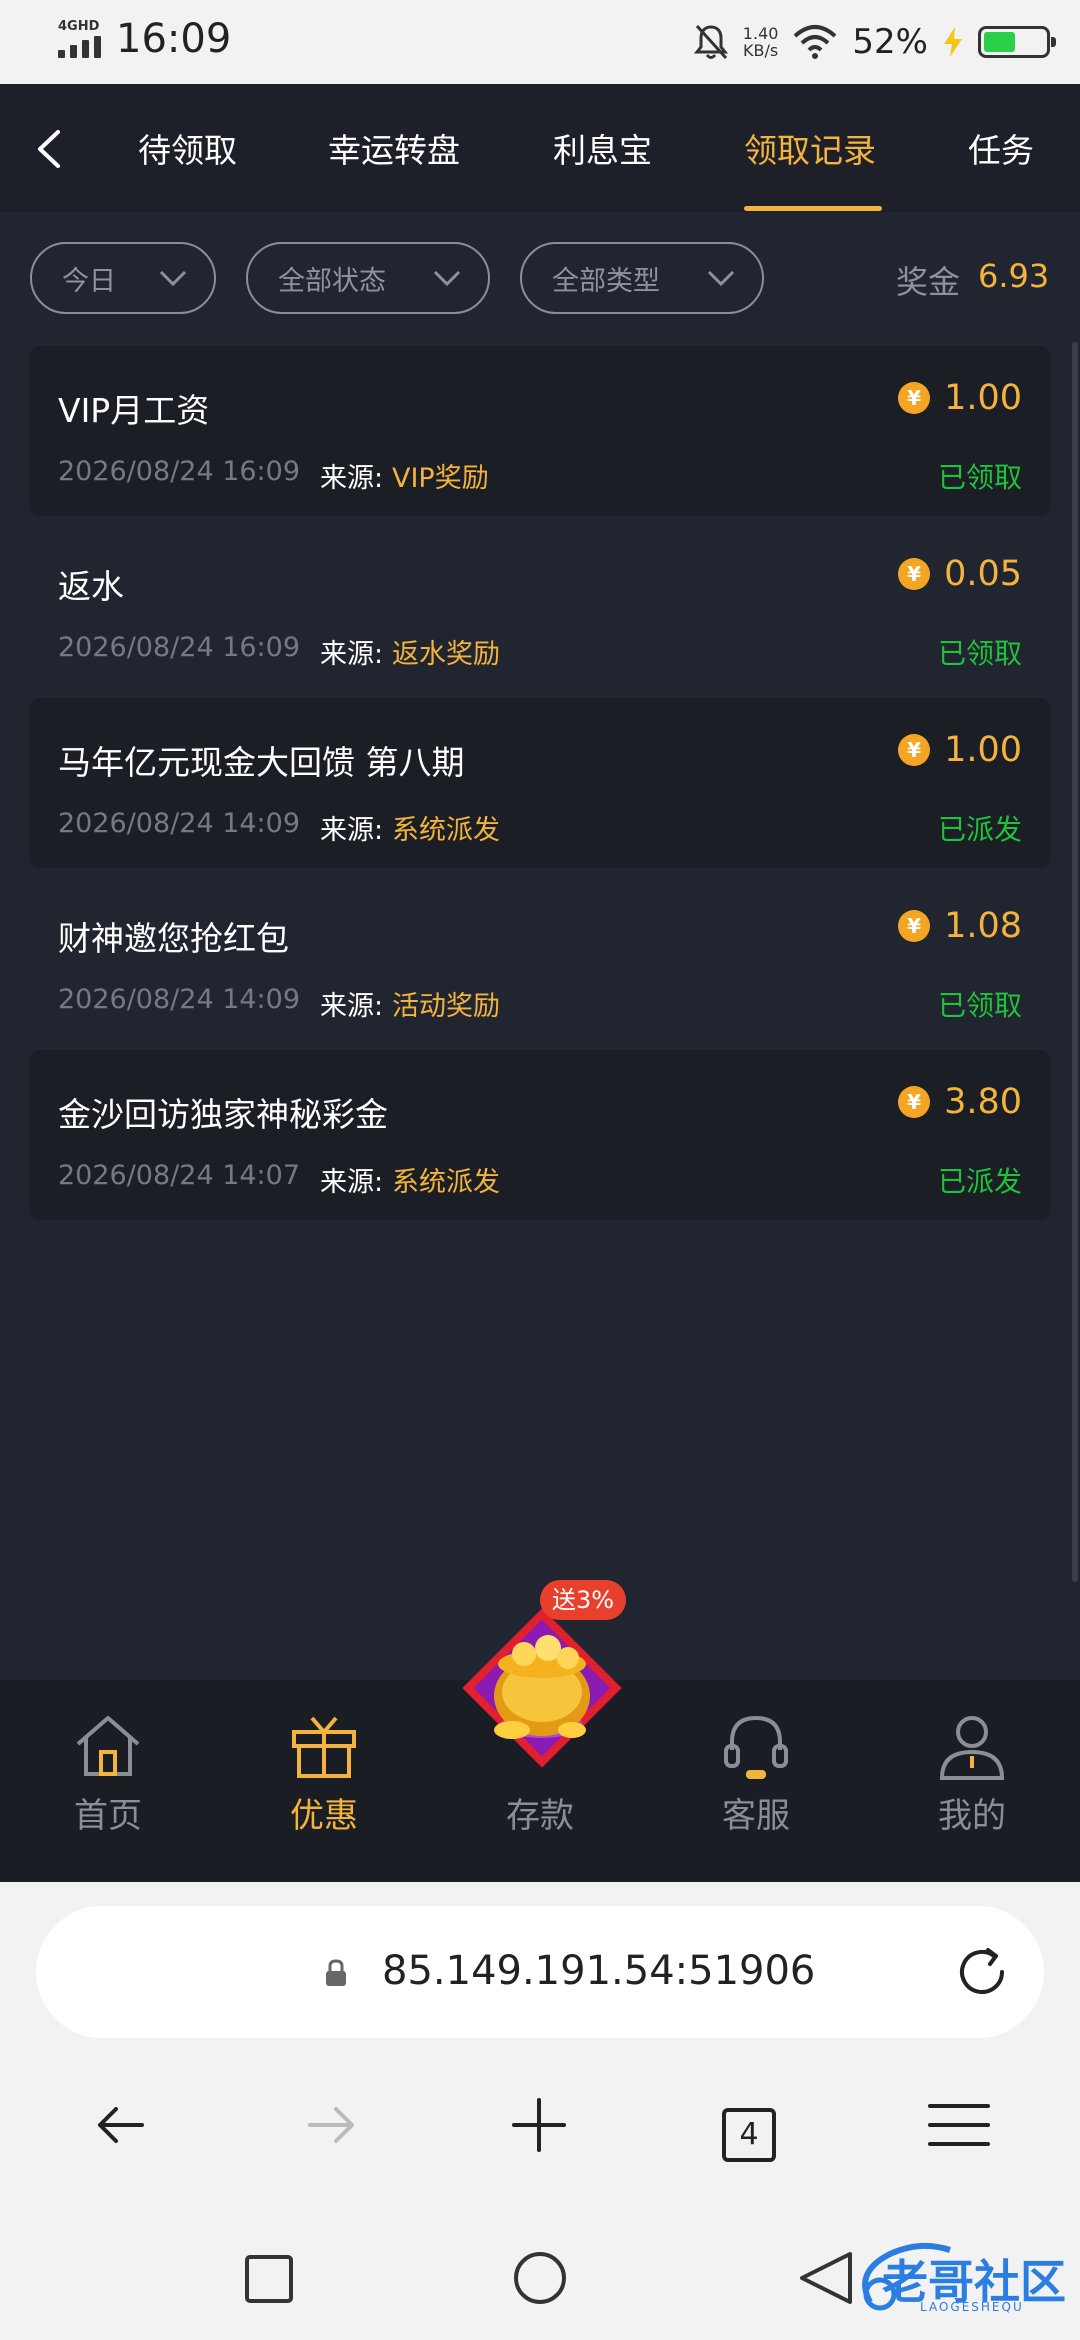 This screenshot has height=2340, width=1080. What do you see at coordinates (269, 2279) in the screenshot?
I see `recents-icon` at bounding box center [269, 2279].